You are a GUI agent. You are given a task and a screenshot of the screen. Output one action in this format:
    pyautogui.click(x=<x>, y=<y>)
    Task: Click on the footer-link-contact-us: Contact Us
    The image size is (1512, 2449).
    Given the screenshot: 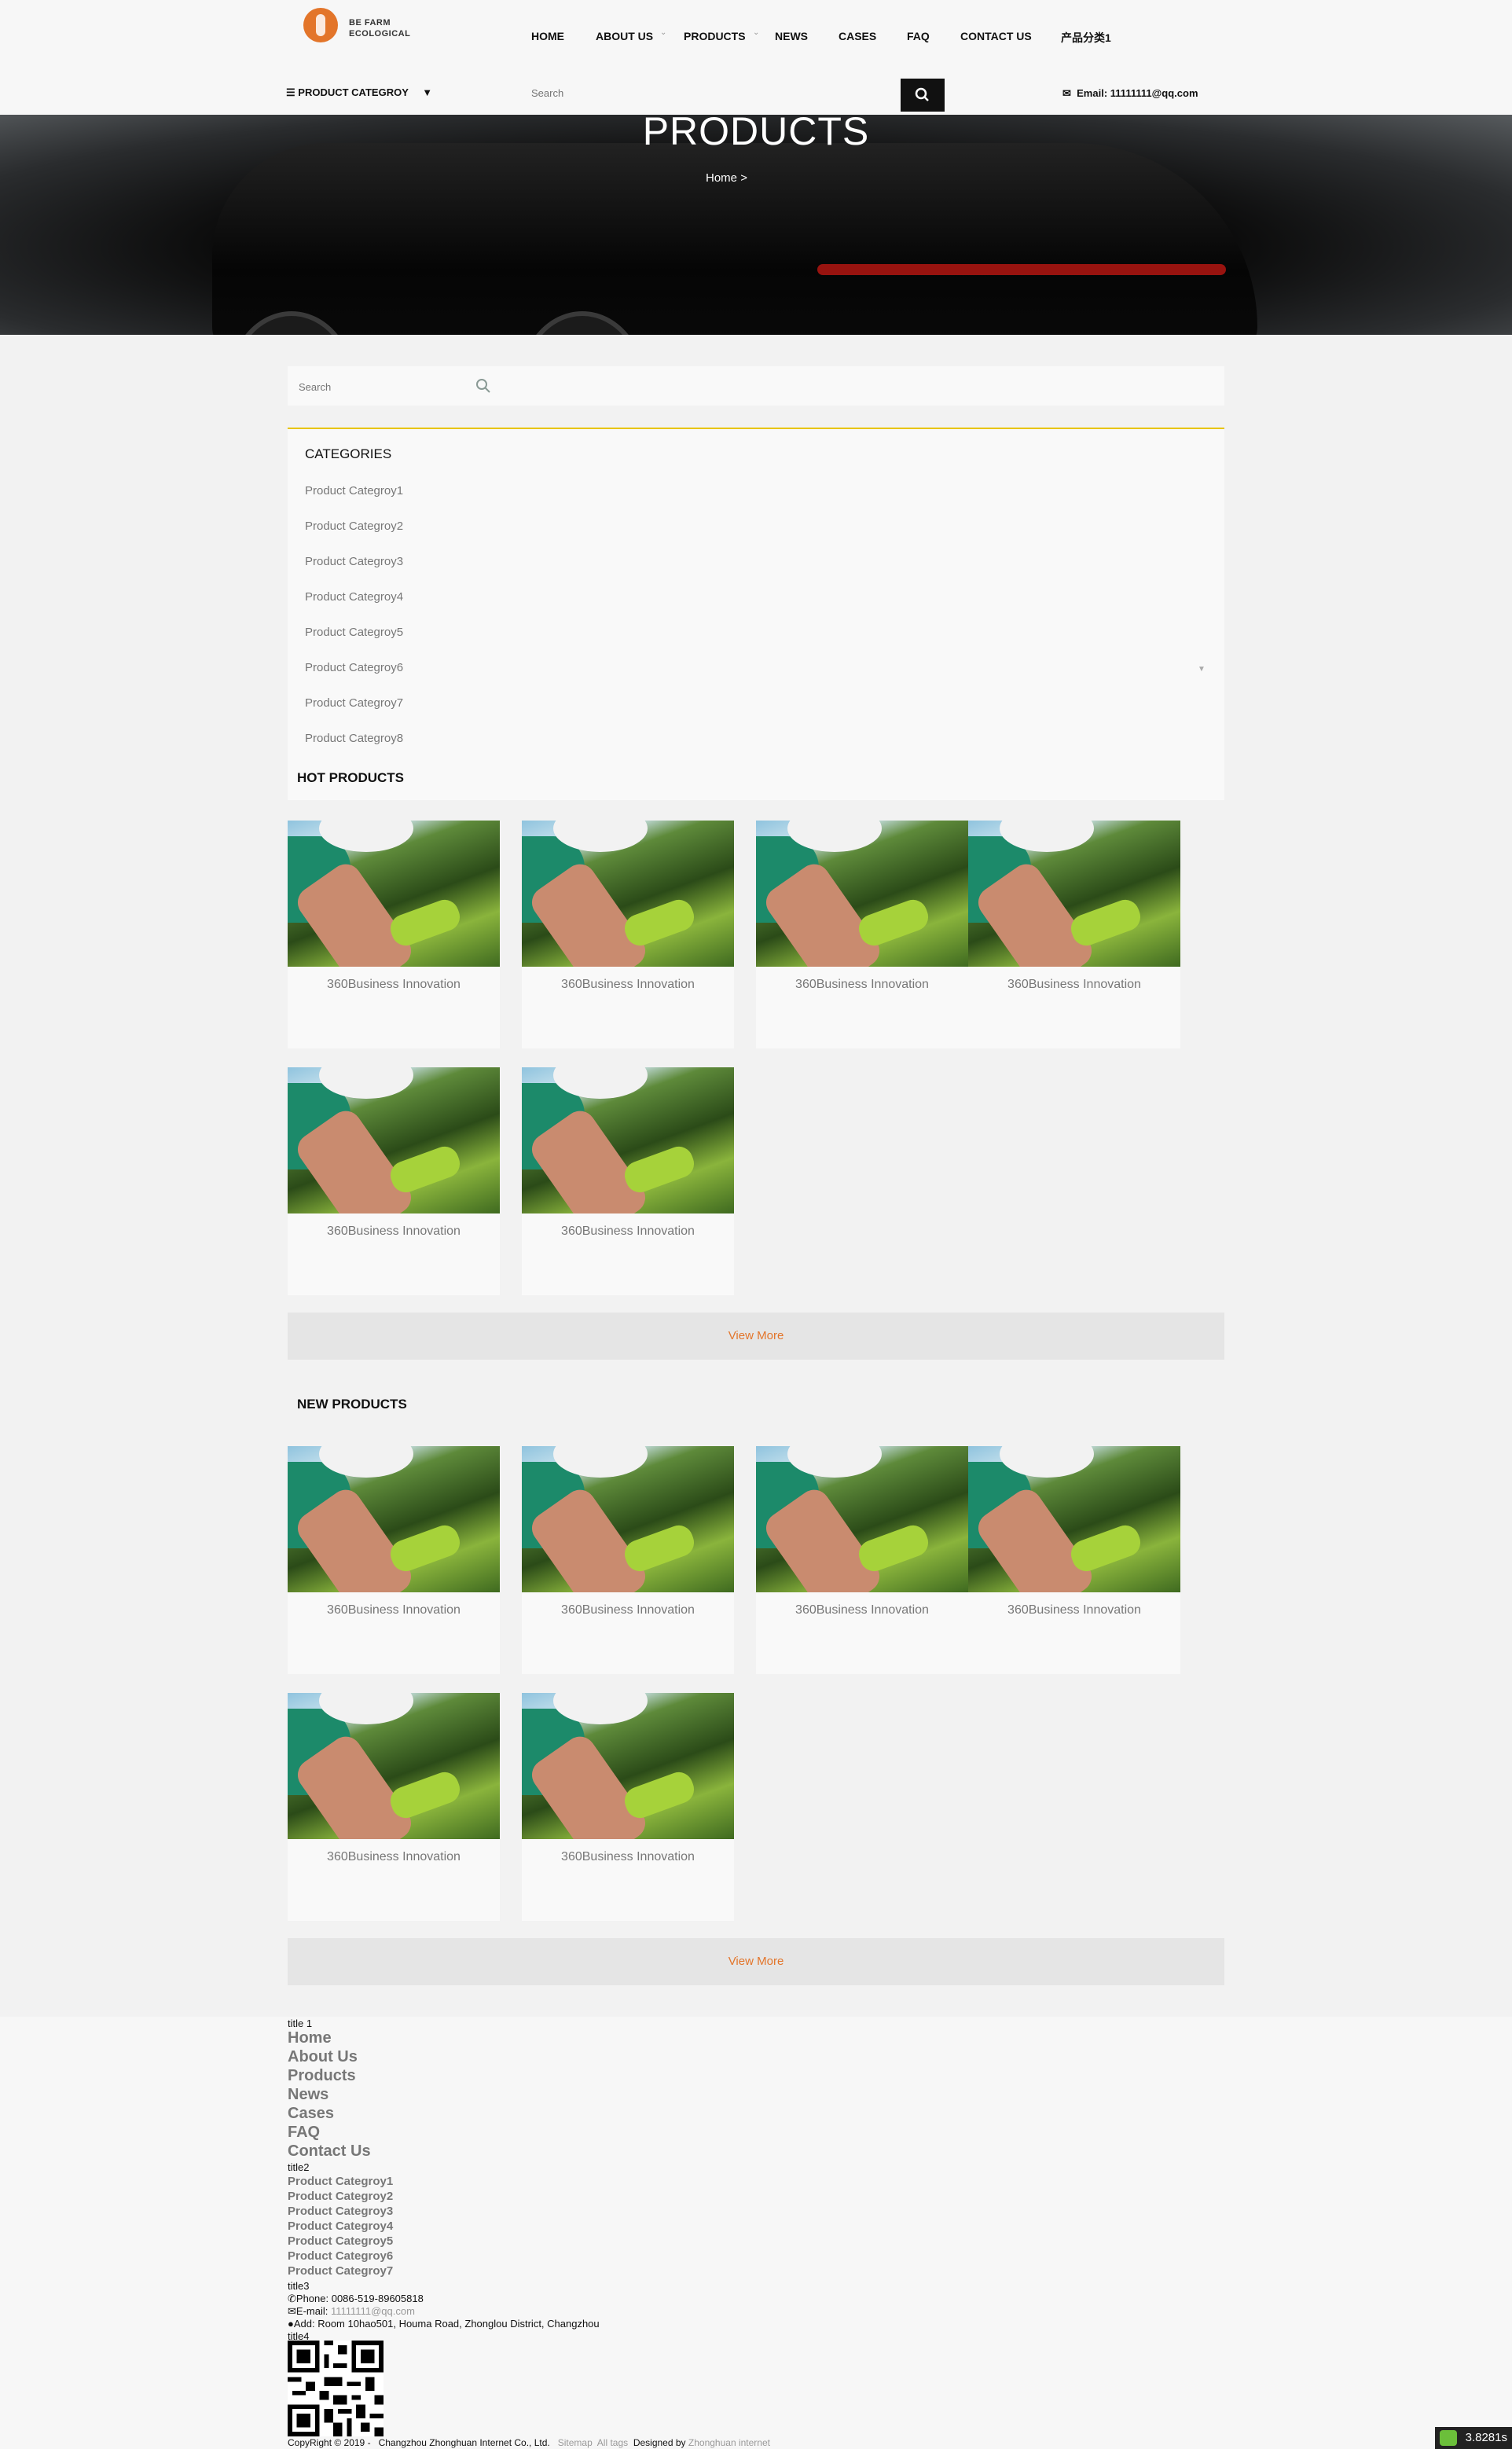 What is the action you would take?
    pyautogui.click(x=329, y=2151)
    